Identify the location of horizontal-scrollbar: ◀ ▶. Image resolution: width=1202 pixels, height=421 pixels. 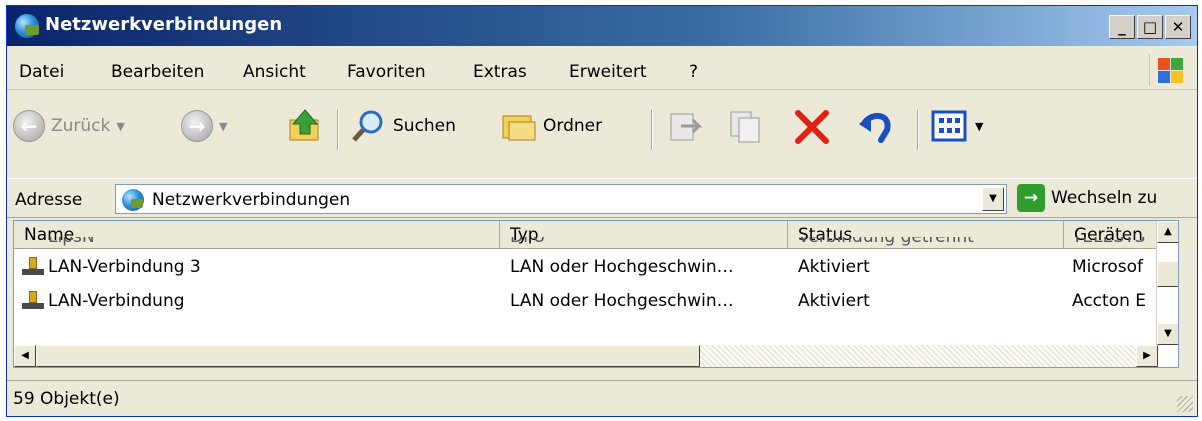
(586, 356).